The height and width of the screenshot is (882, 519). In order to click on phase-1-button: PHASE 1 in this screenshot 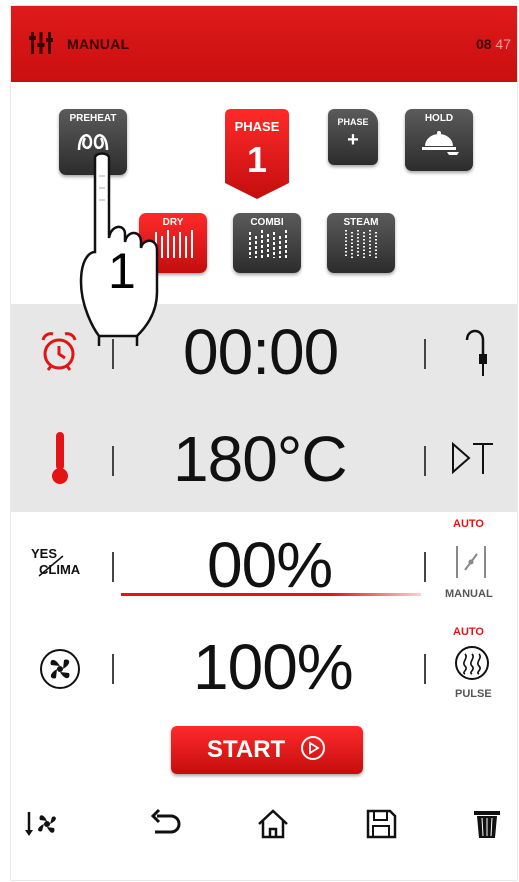, I will do `click(257, 154)`.